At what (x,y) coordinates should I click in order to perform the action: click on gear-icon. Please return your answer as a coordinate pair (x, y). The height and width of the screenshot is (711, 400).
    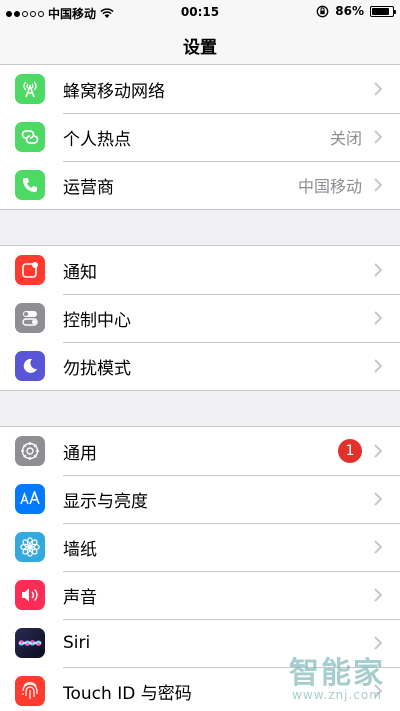
    Looking at the image, I should click on (30, 451).